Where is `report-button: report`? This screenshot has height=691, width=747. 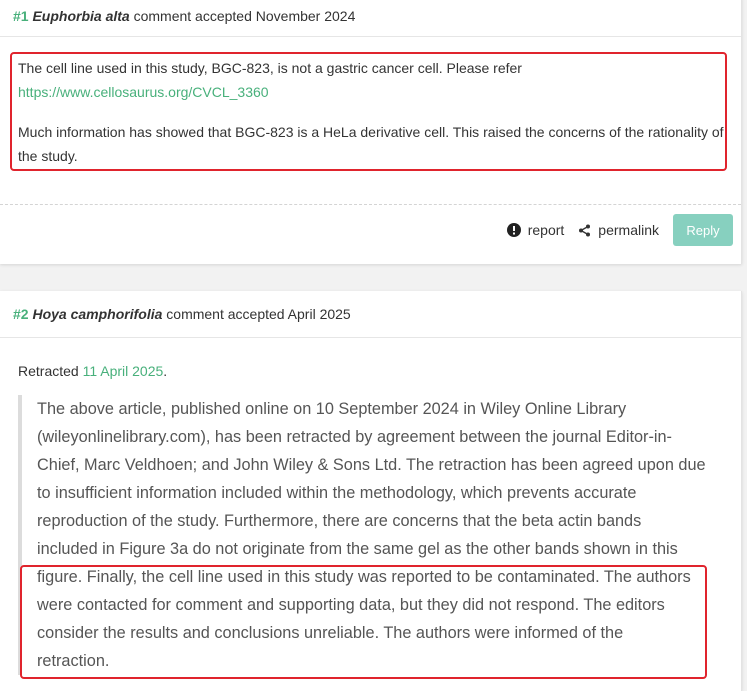
report-button: report is located at coordinates (535, 230).